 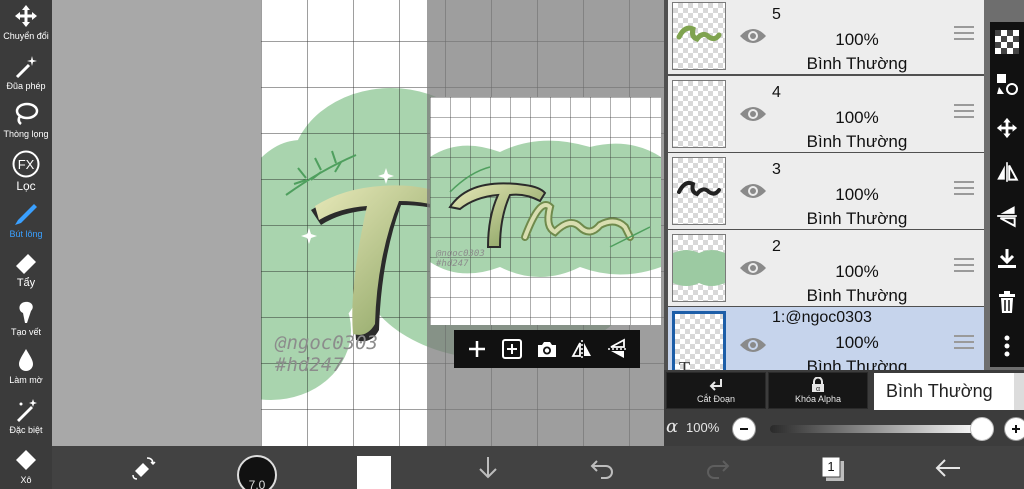 I want to click on tool-magic-wand: Đũa phép, so click(x=26, y=75).